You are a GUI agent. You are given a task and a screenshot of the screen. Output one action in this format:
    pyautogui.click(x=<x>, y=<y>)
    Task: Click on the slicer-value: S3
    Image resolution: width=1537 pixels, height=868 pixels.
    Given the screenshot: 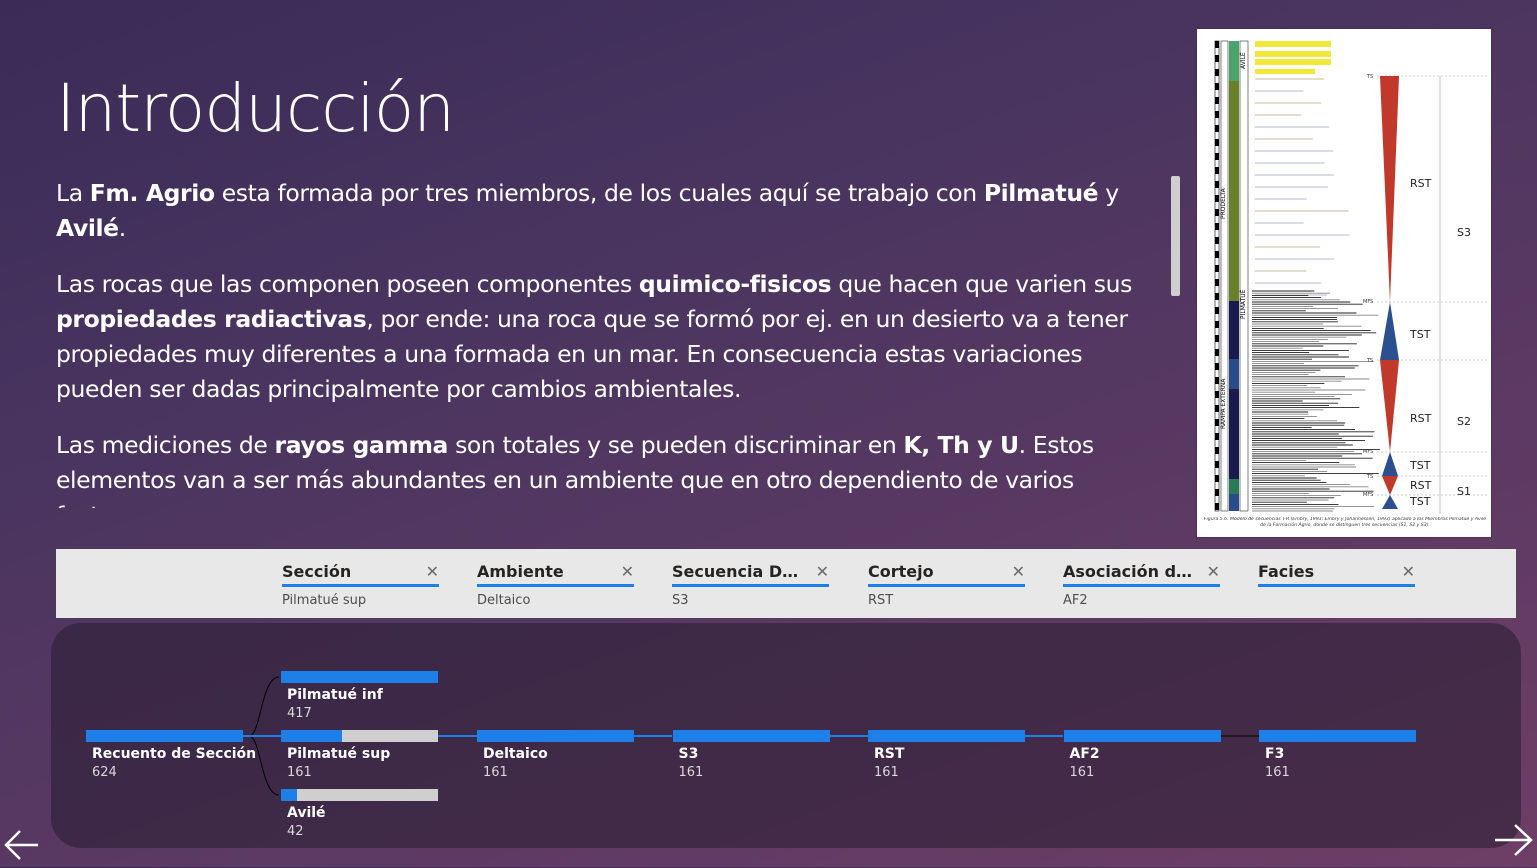 What is the action you would take?
    pyautogui.click(x=750, y=600)
    